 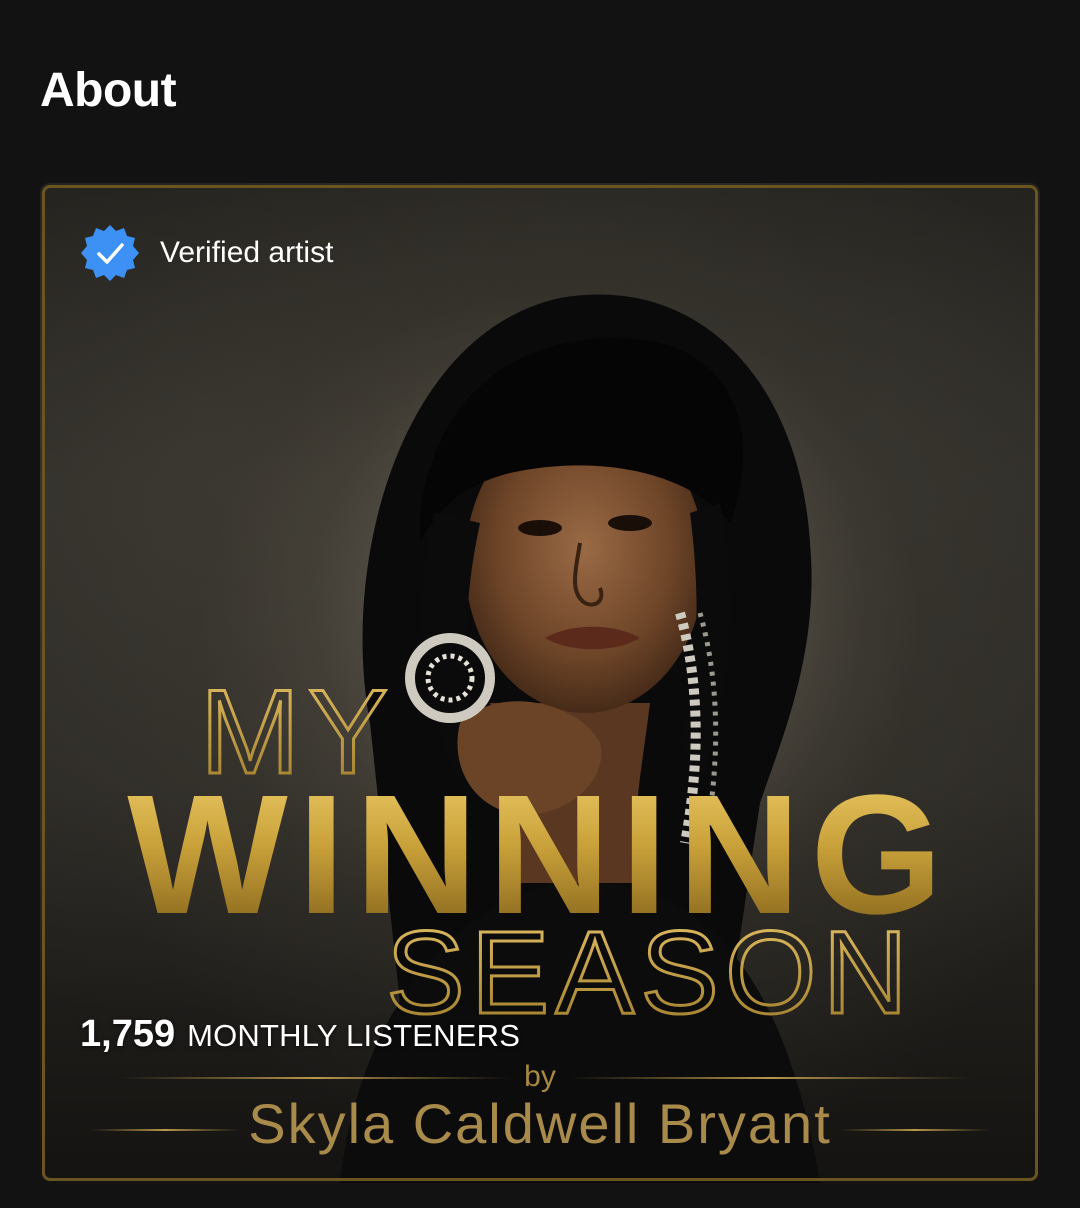 What do you see at coordinates (354, 1035) in the screenshot?
I see `monthly-listeners-label: MONTHLY LISTENERS` at bounding box center [354, 1035].